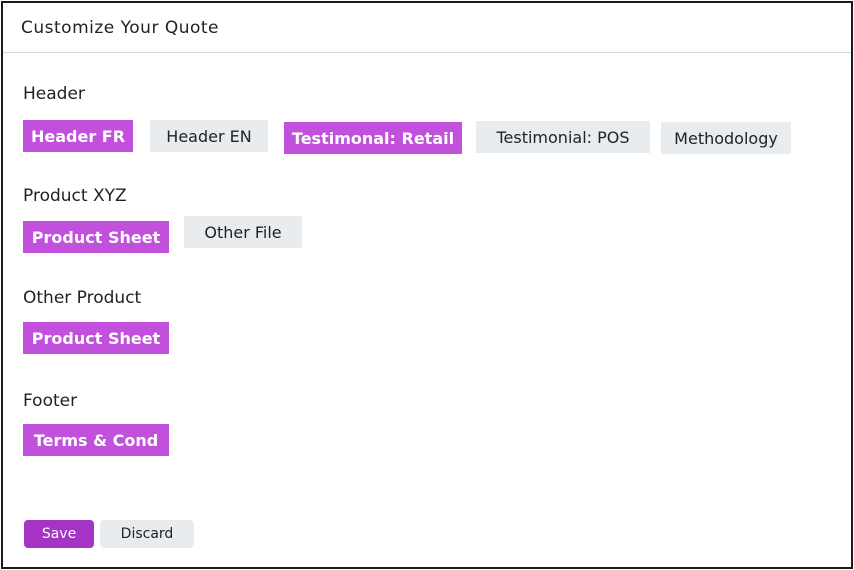  I want to click on chip-header-en: Header EN, so click(209, 136).